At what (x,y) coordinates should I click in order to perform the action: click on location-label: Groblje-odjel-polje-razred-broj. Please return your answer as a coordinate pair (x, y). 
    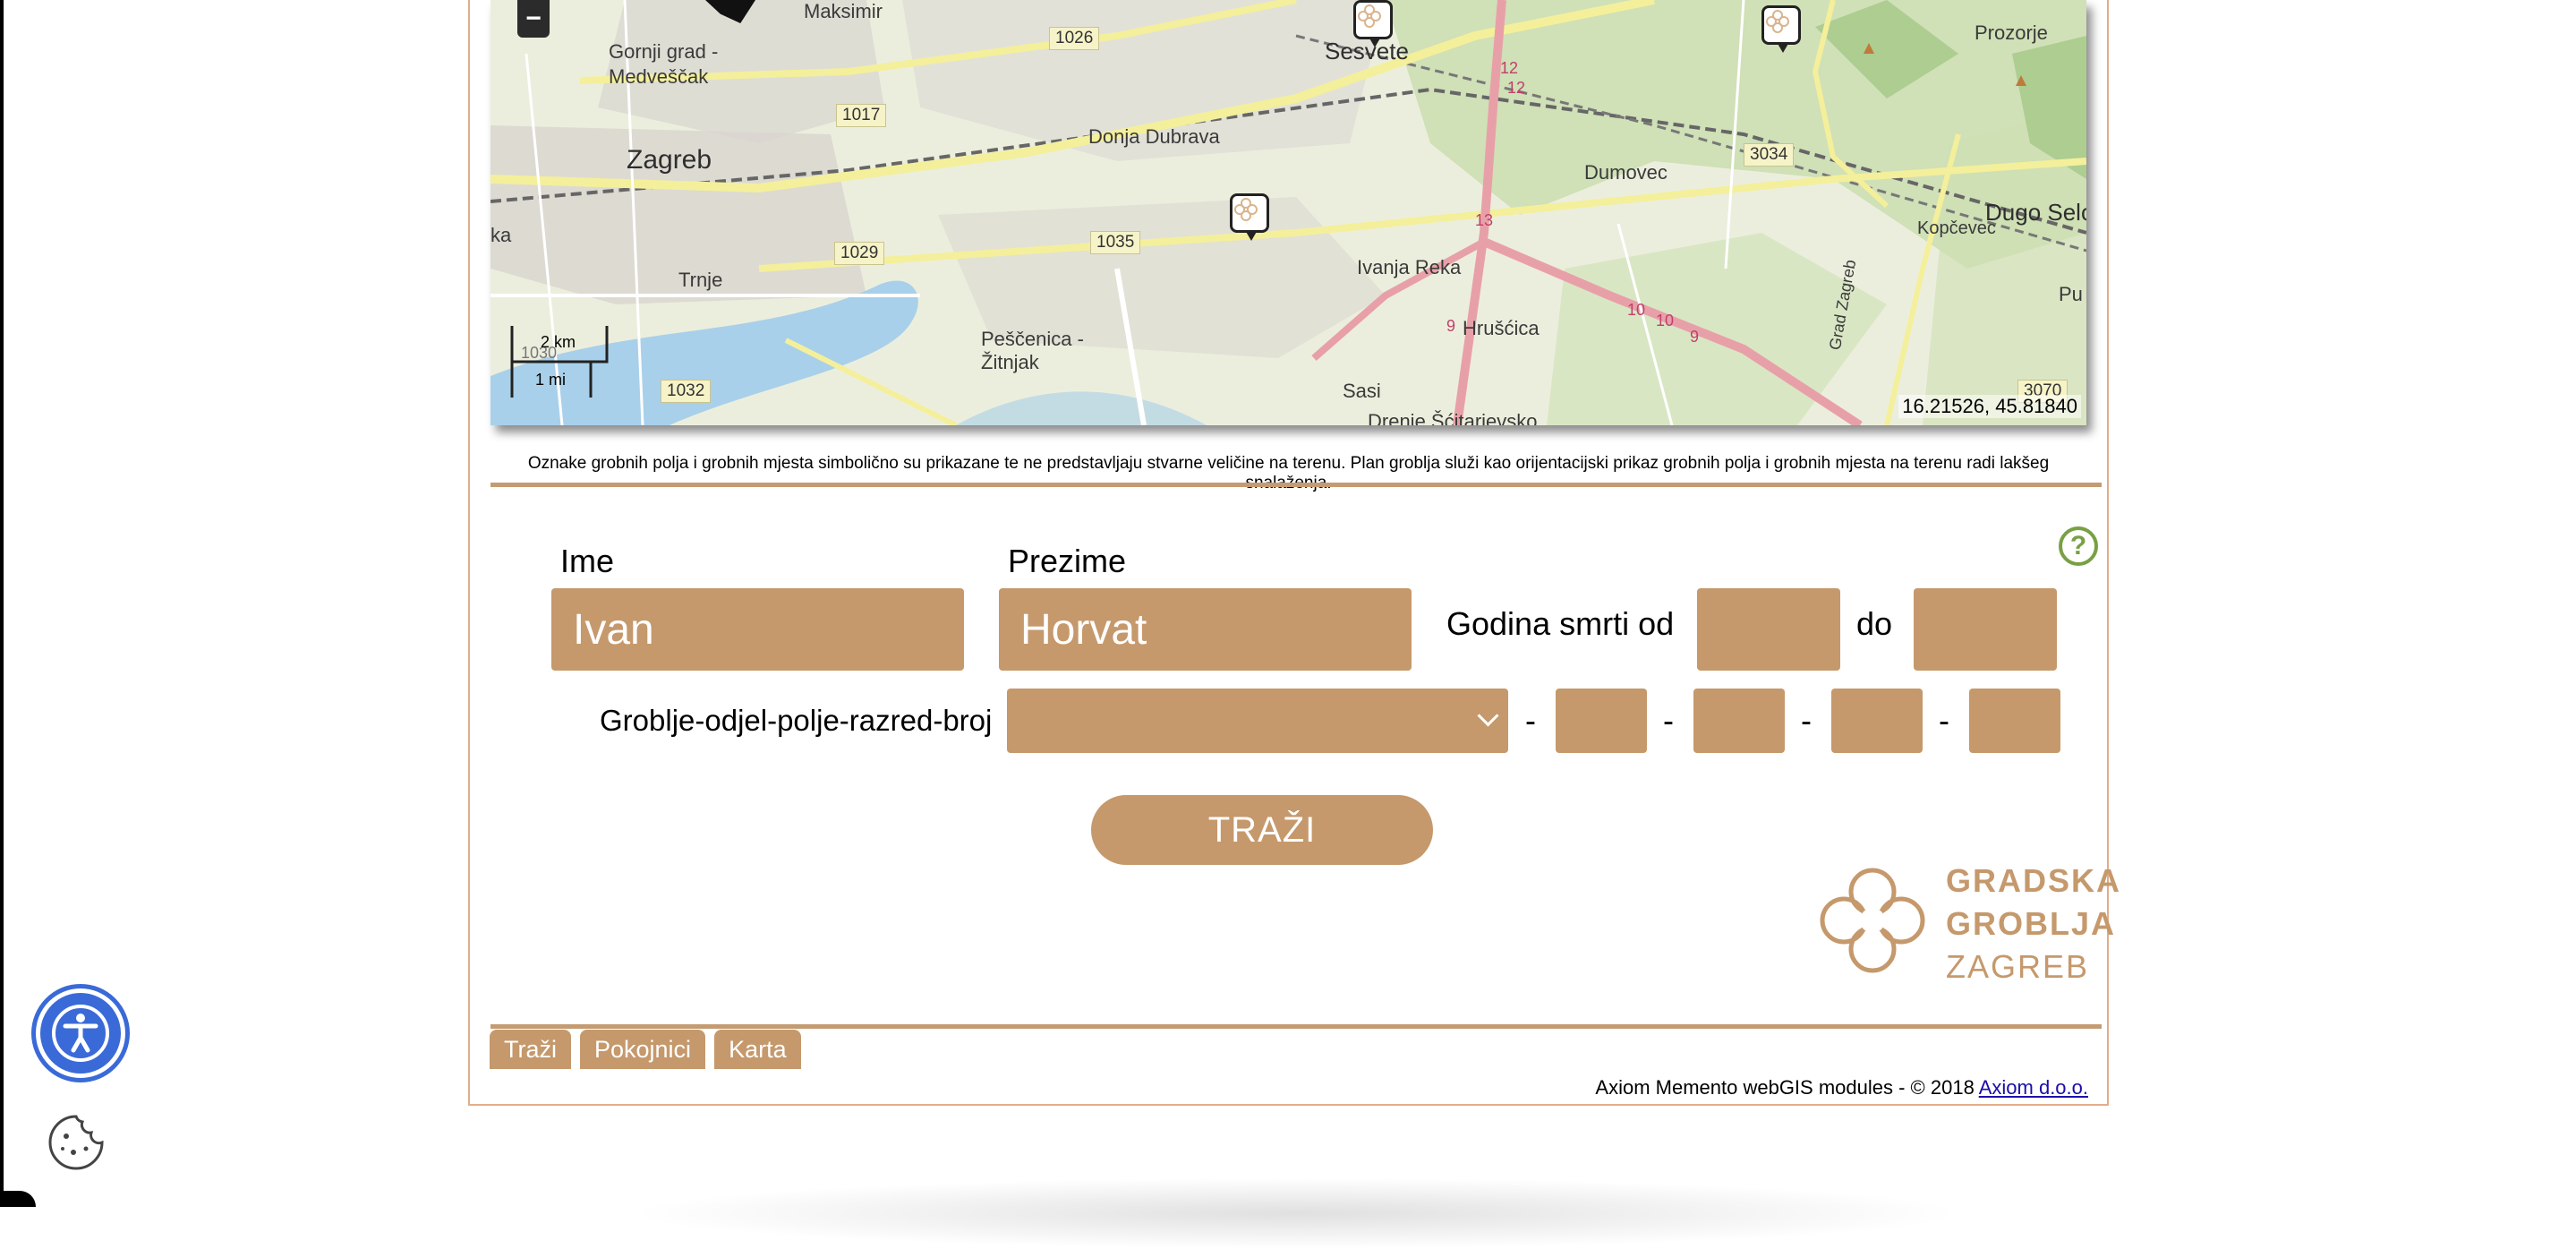
    Looking at the image, I should click on (796, 720).